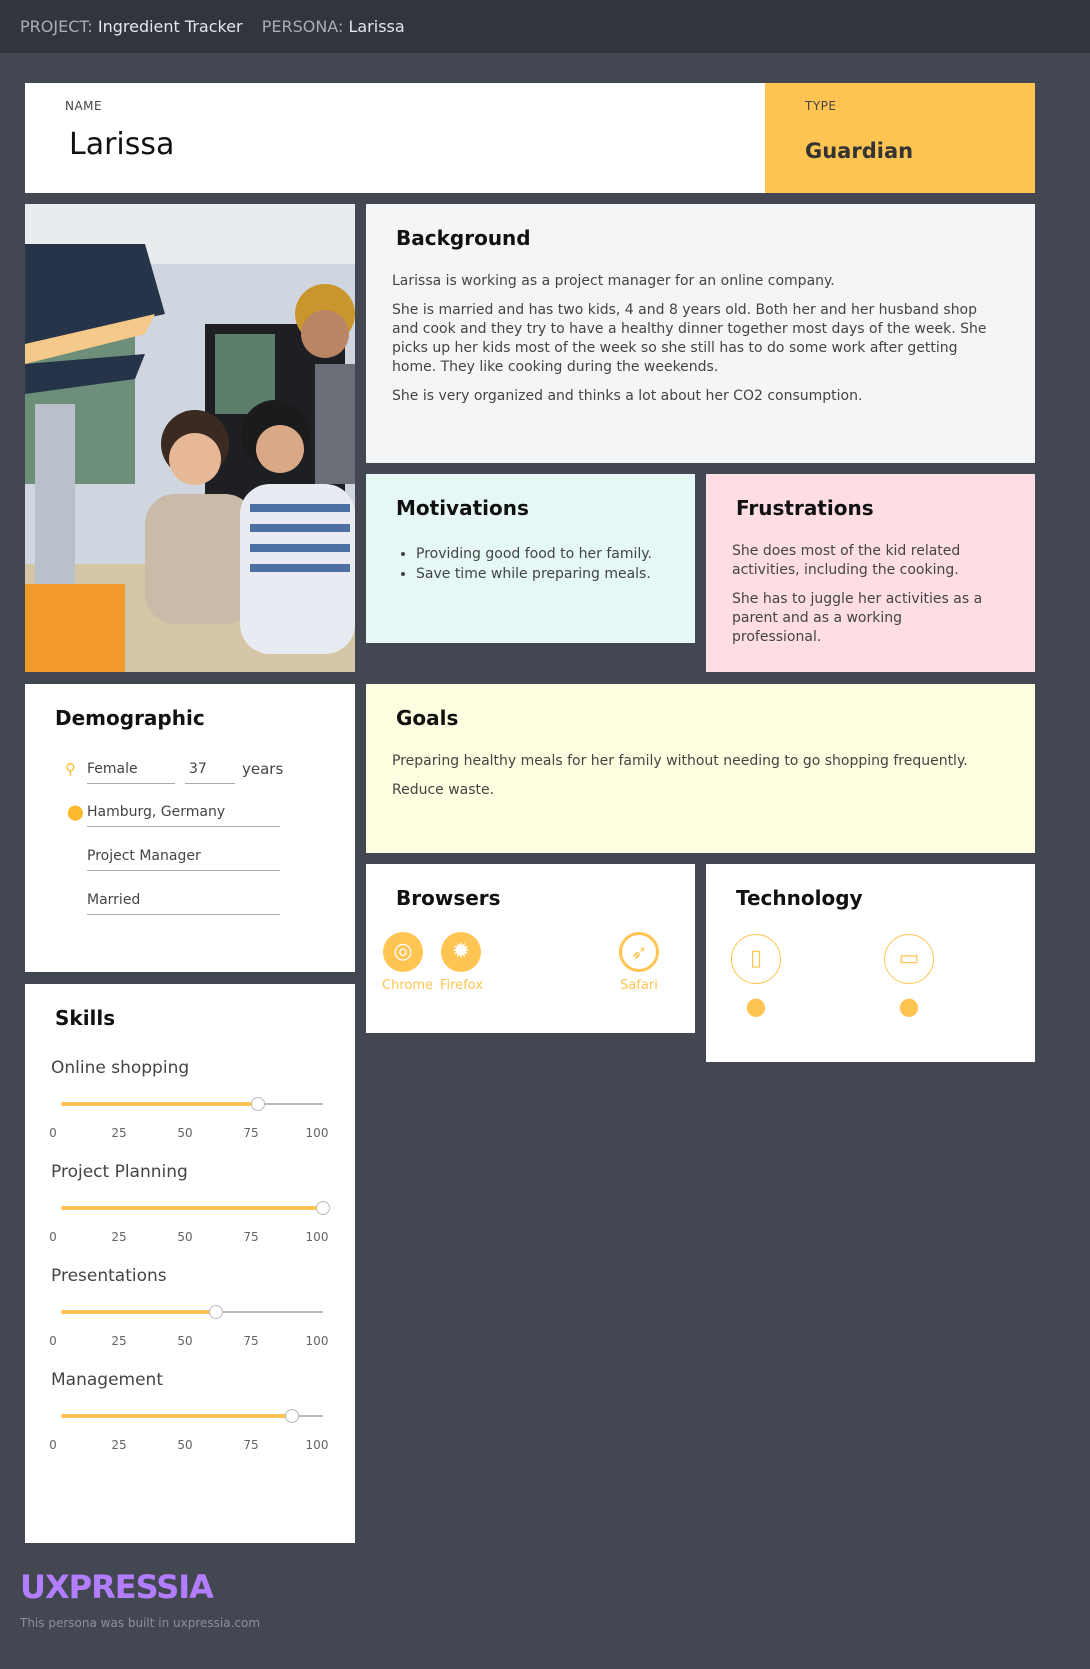 This screenshot has height=1669, width=1090. I want to click on browser-label: Firefox, so click(462, 985).